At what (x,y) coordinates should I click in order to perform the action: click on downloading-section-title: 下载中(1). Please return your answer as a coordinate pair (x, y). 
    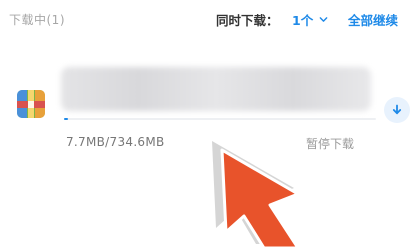
    Looking at the image, I should click on (37, 20).